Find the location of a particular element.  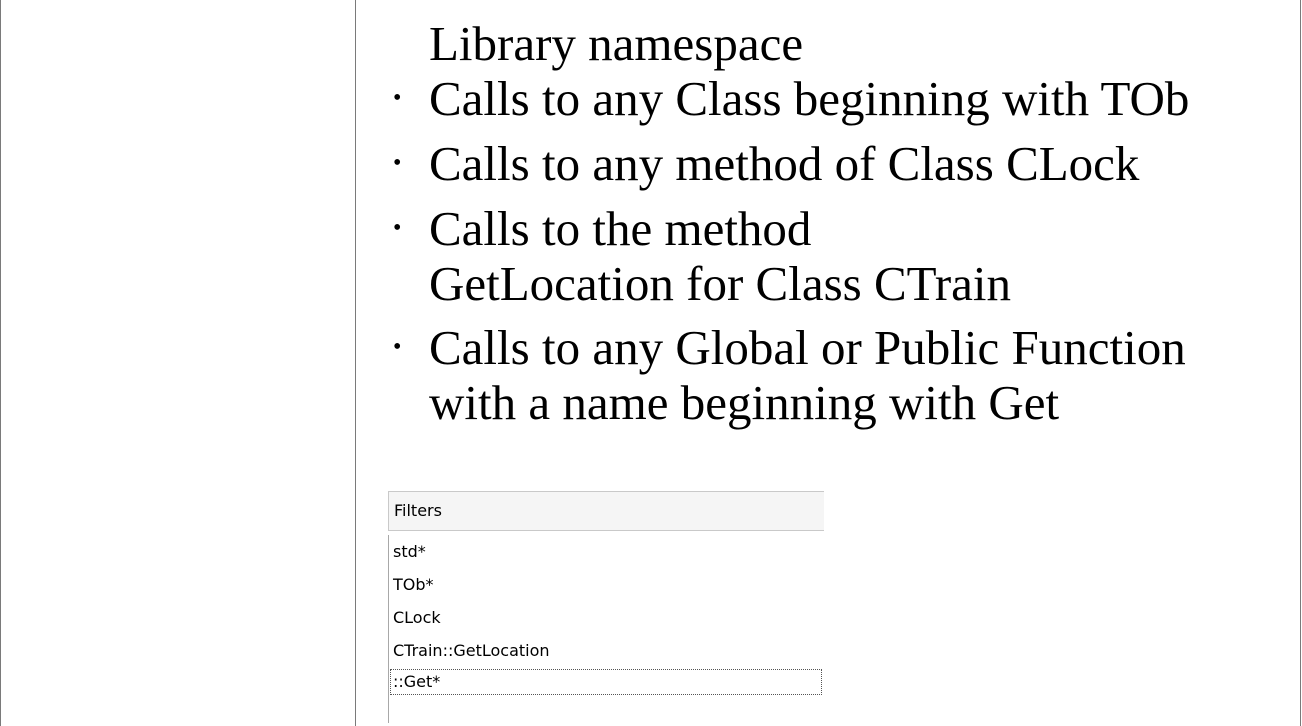

continuation-text: Library namespace is located at coordinates (616, 43).